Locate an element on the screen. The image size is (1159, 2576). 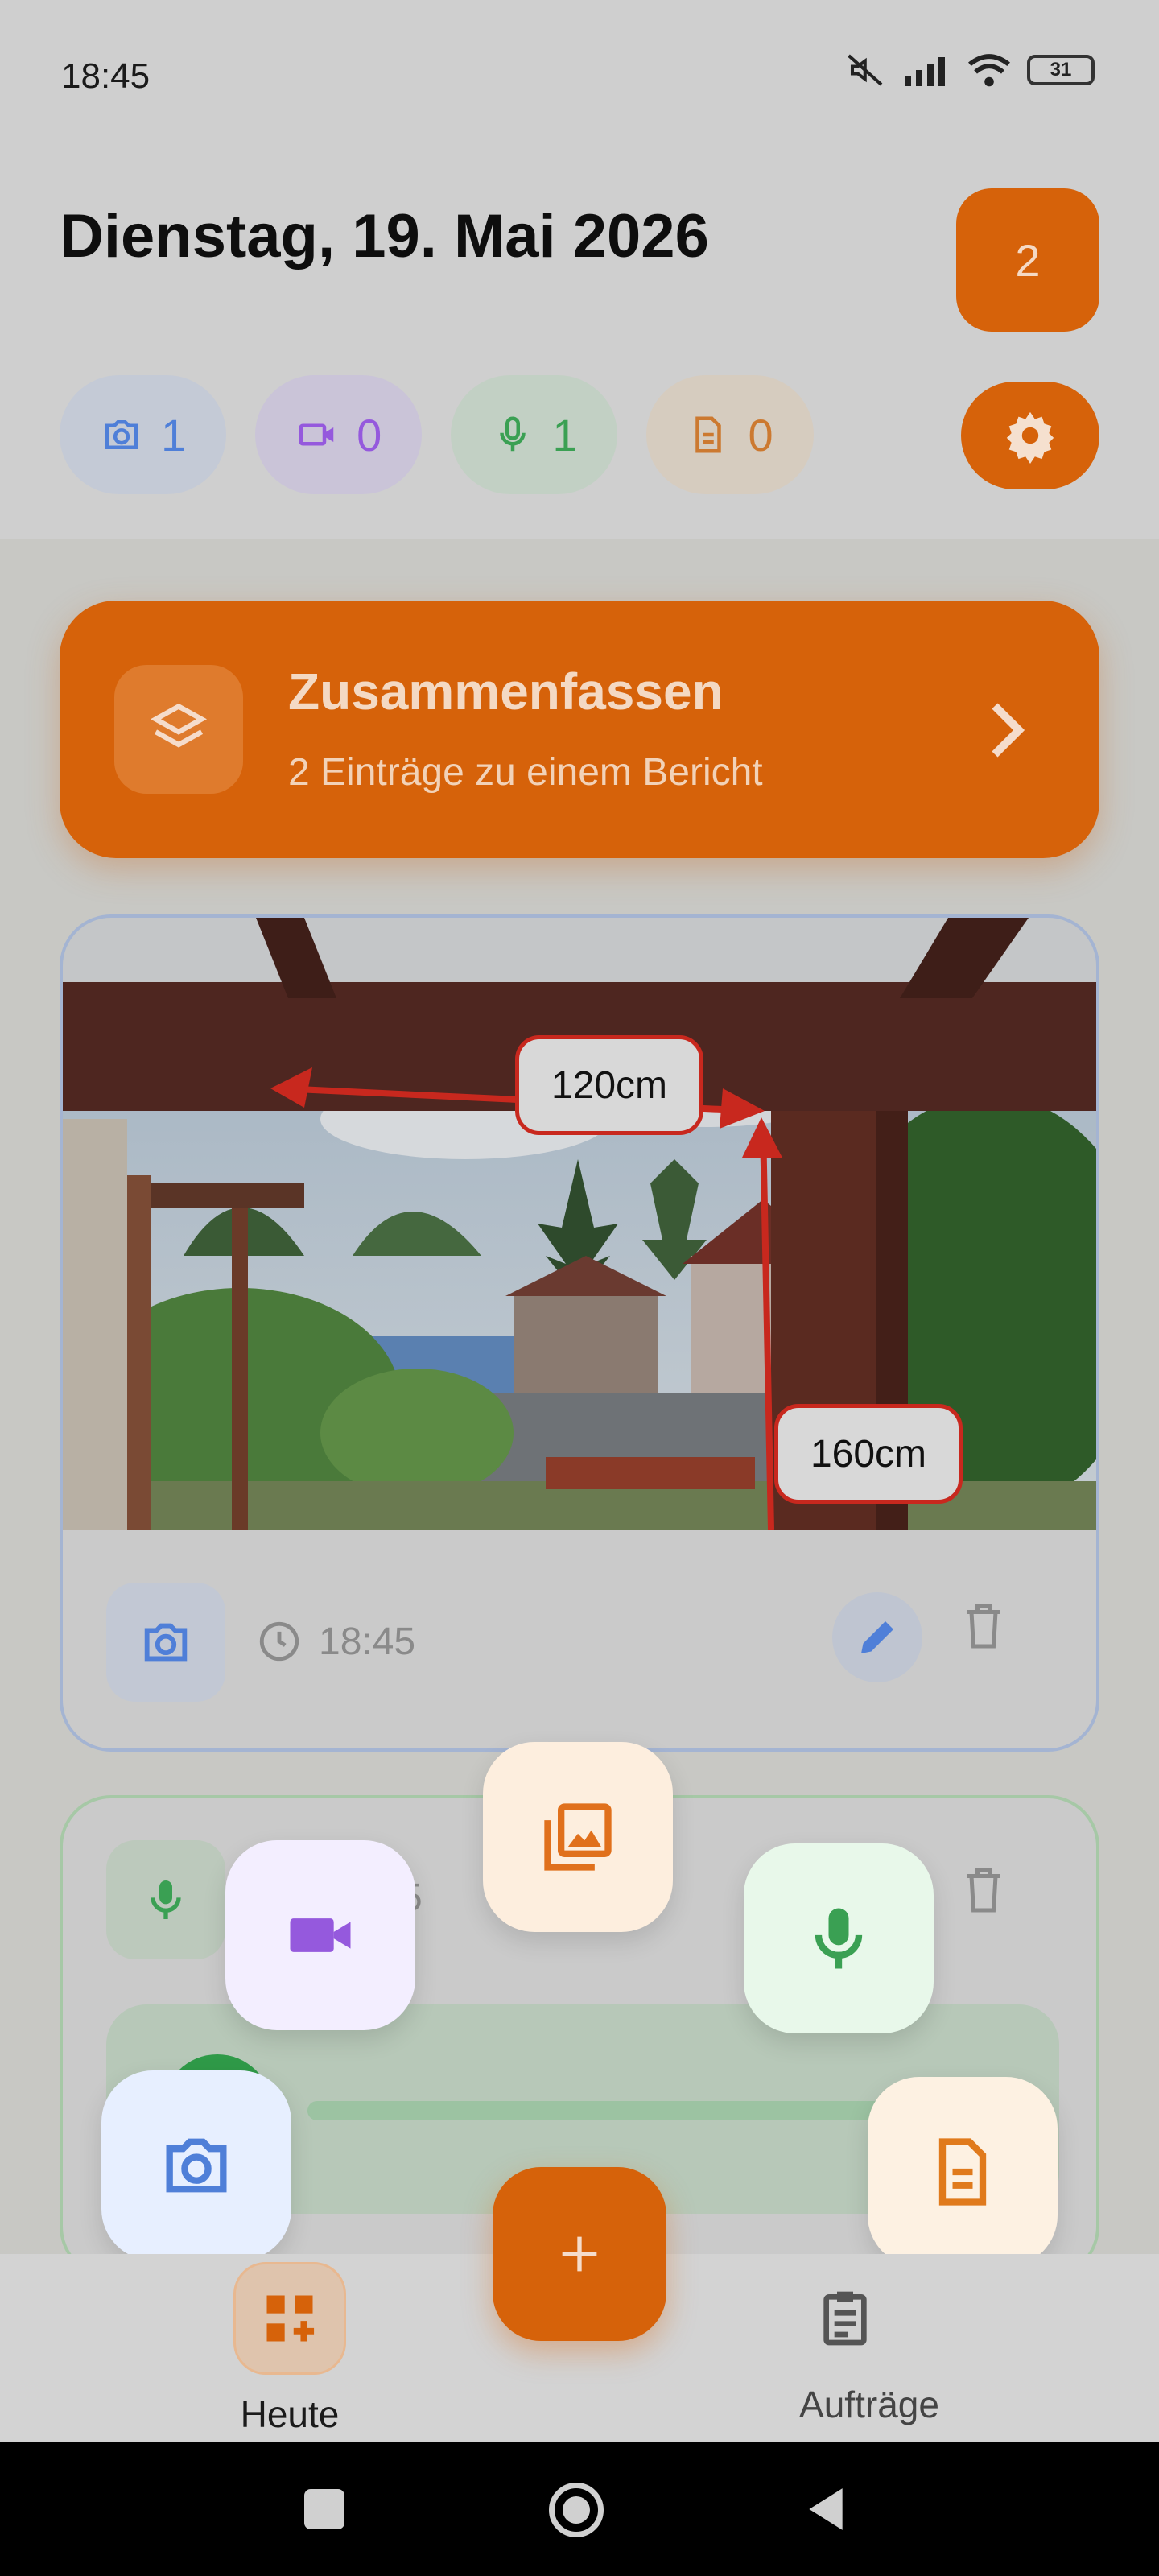
back-icon is located at coordinates (826, 2509).